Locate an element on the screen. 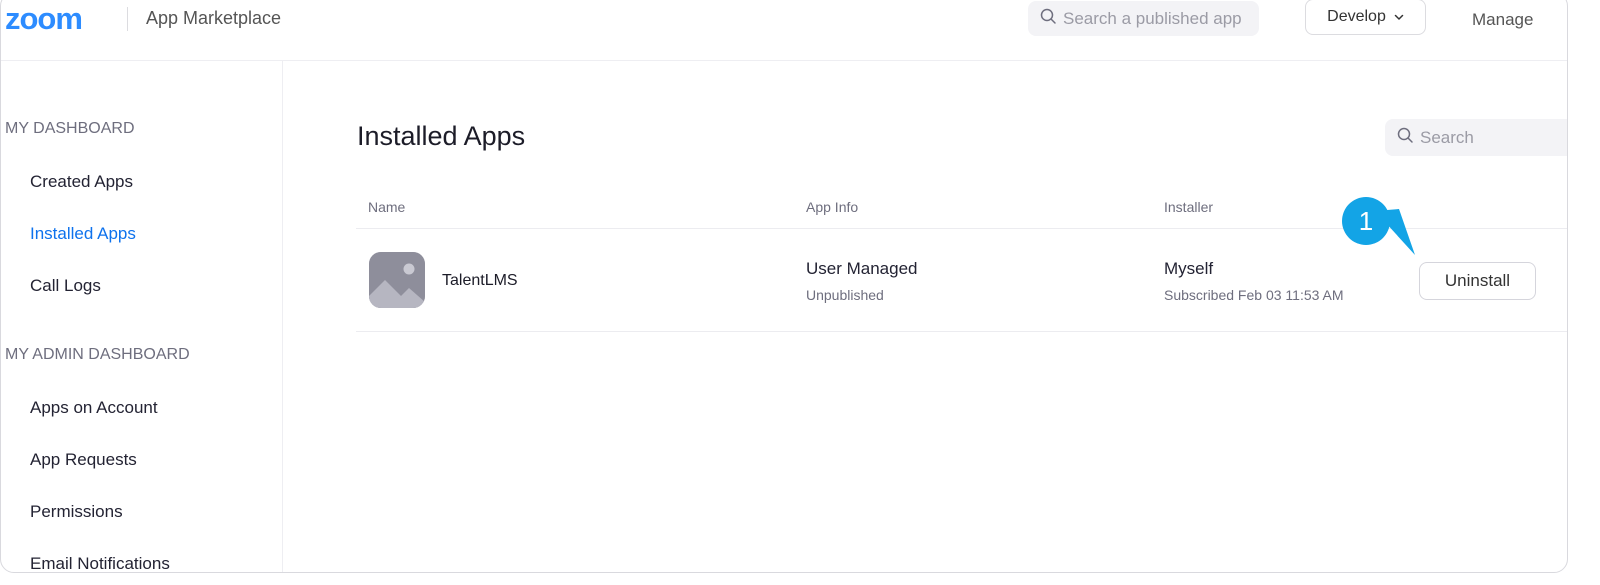  develop-dropdown-button: Develop is located at coordinates (1365, 17).